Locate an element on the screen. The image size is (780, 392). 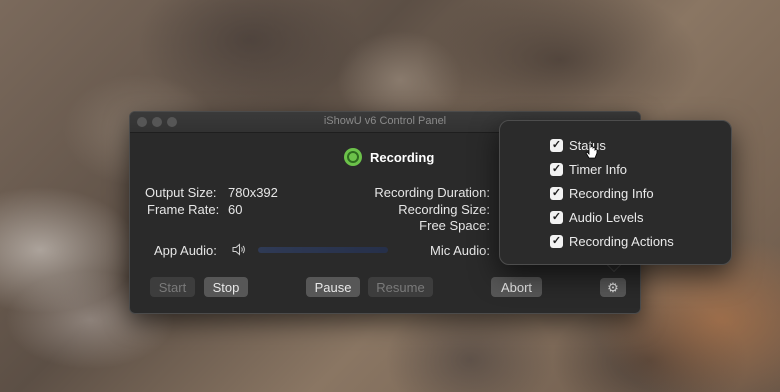
recording-duration-label: Recording Duration: is located at coordinates (432, 192).